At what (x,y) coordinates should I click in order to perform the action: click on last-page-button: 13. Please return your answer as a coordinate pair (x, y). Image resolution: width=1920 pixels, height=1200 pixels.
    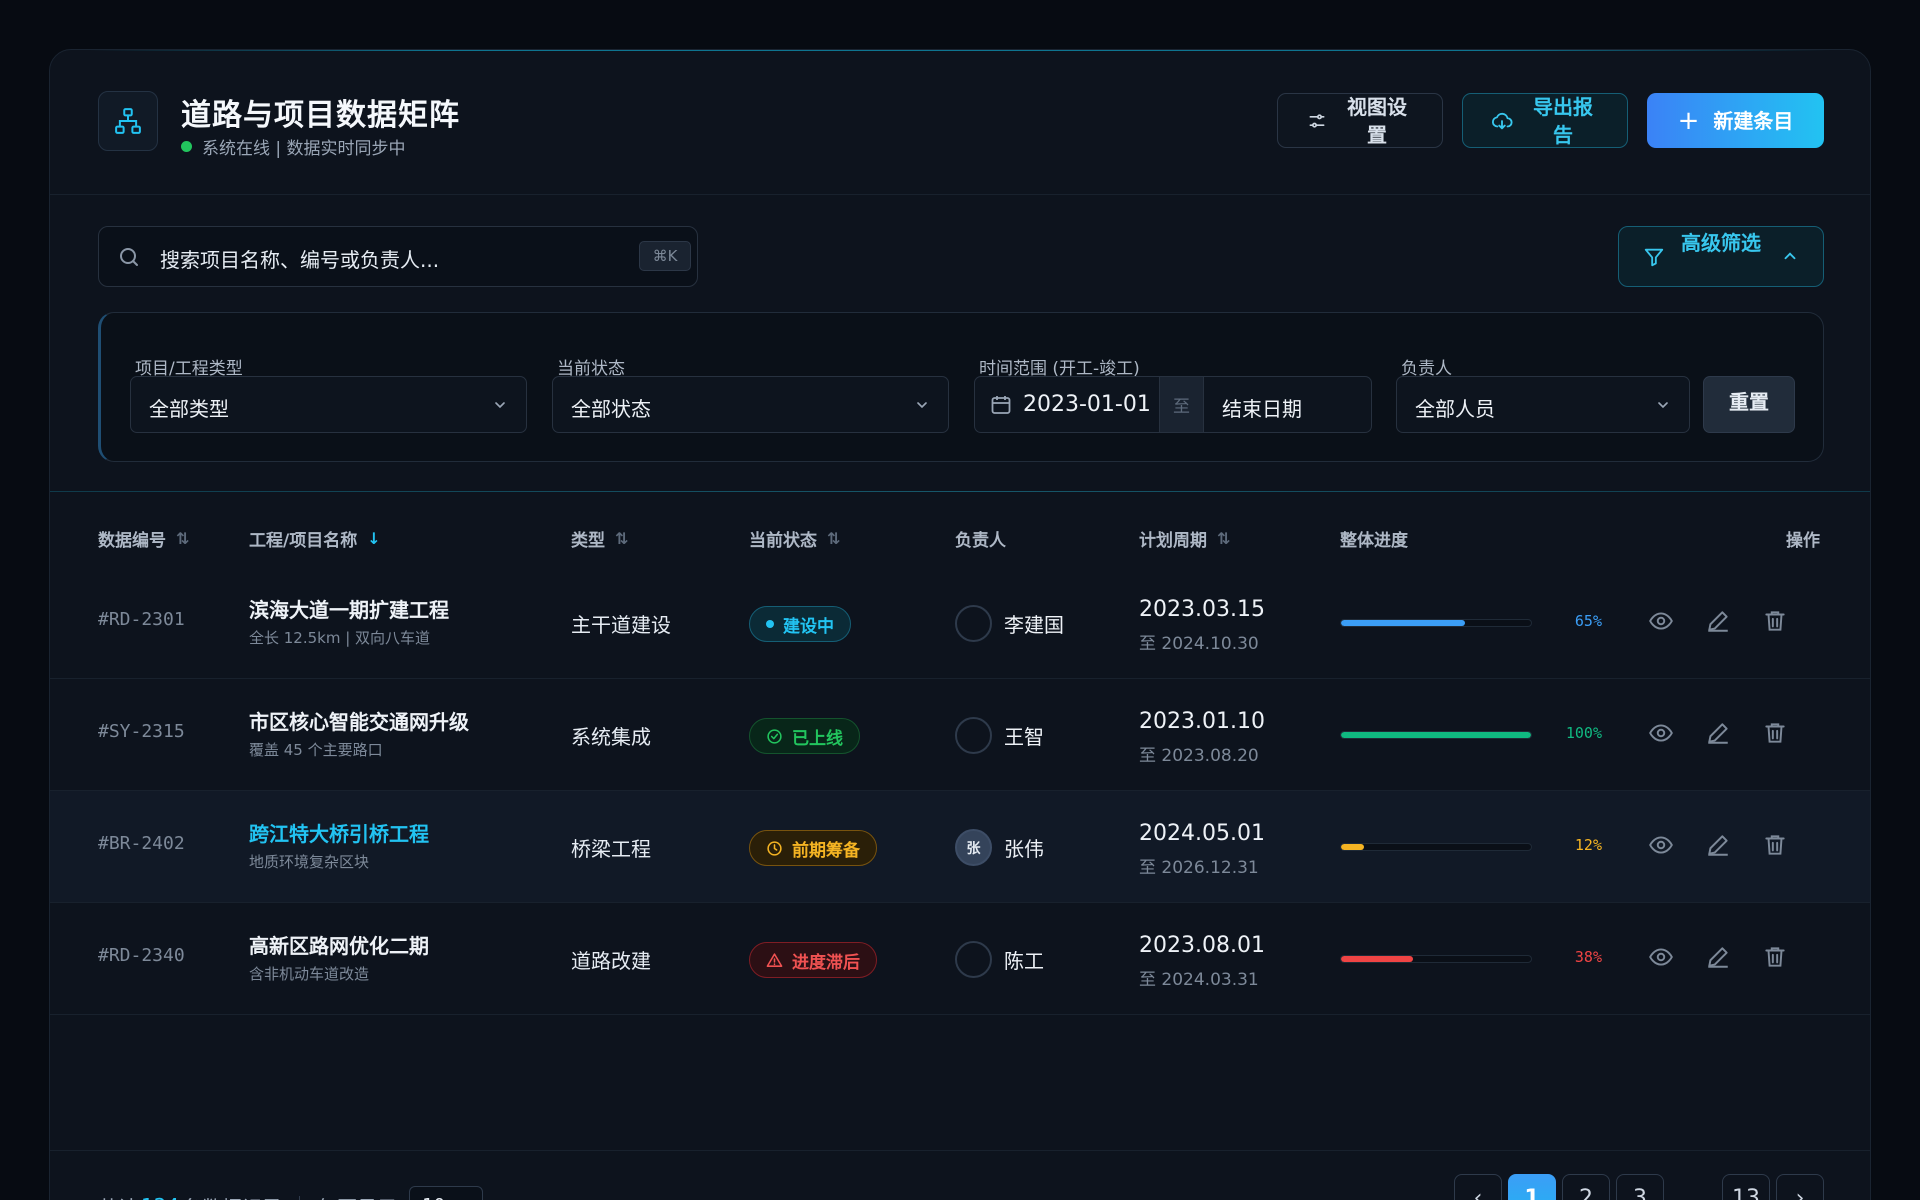
    Looking at the image, I should click on (1746, 1187).